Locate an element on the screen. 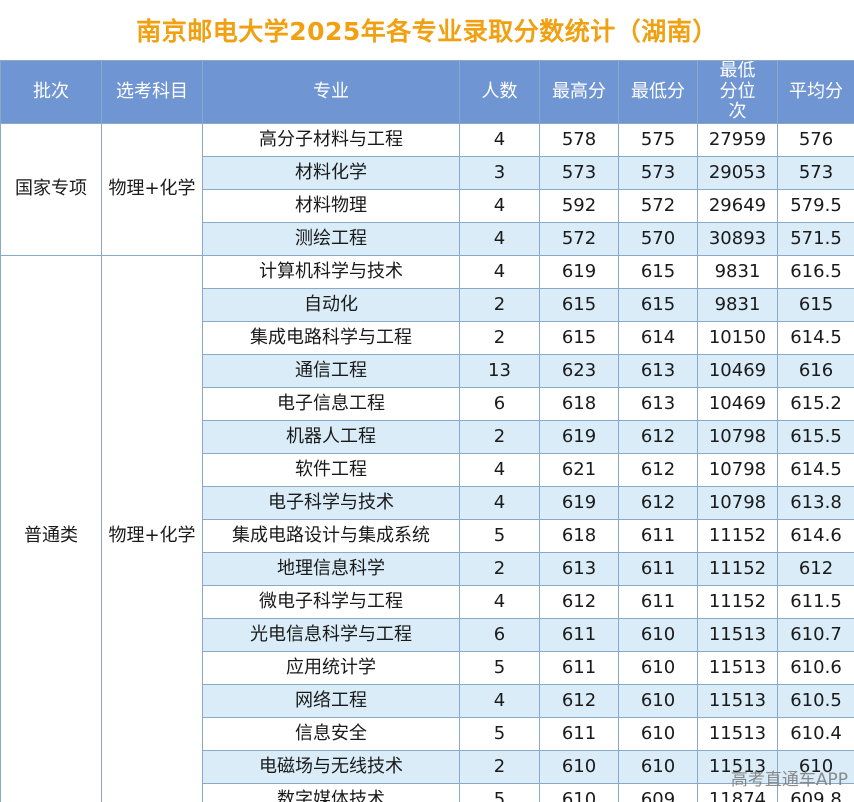 This screenshot has width=854, height=802. header-batch: 批次 is located at coordinates (51, 92).